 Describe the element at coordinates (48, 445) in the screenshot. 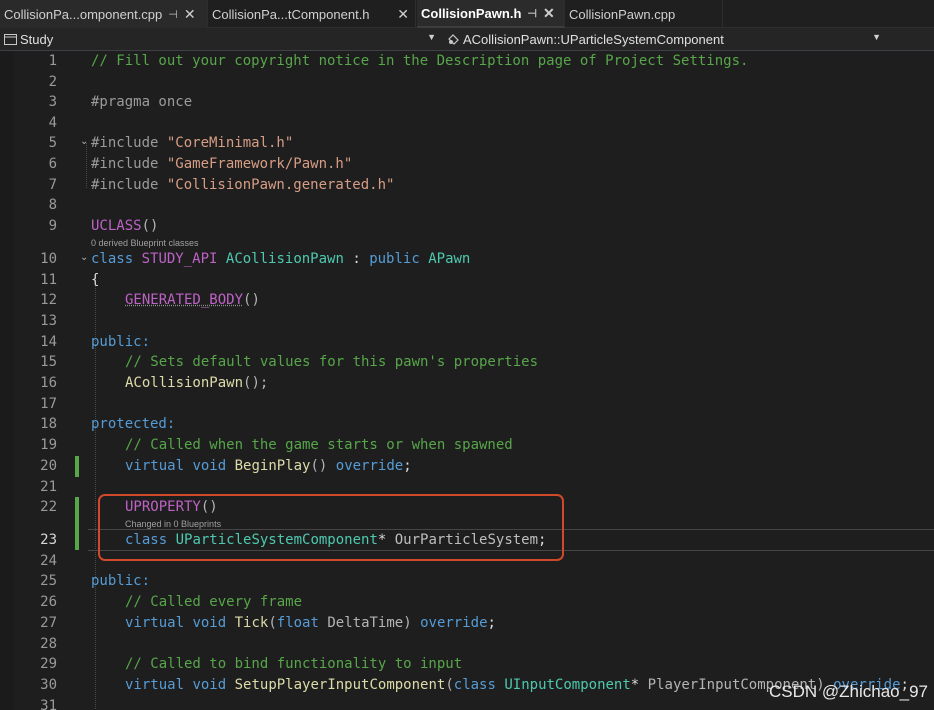

I see `line-number: 19` at that location.